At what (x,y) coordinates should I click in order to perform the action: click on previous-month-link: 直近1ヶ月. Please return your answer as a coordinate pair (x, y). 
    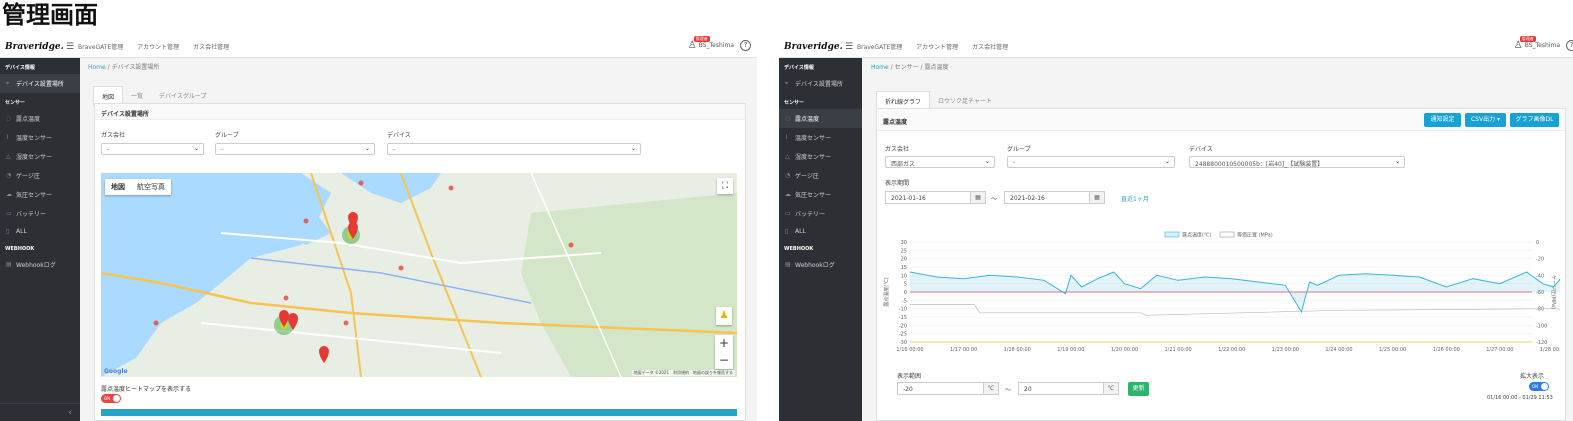
    Looking at the image, I should click on (1135, 198).